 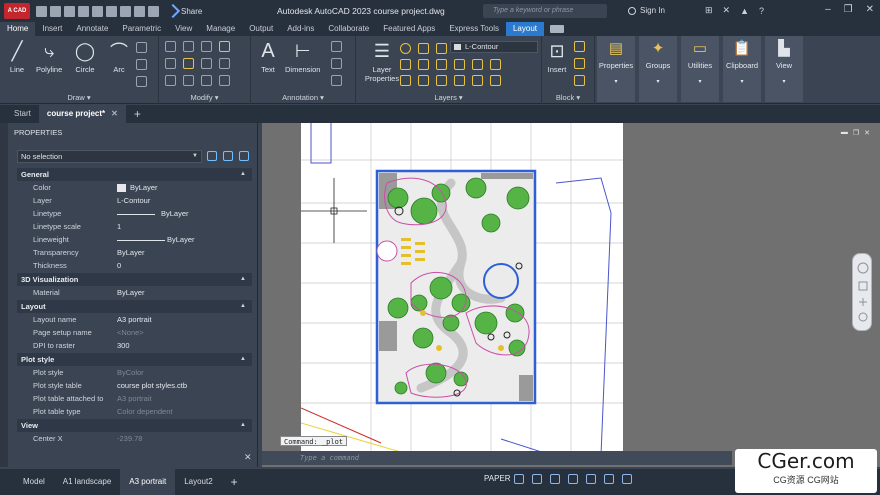 I want to click on utilities-panel-button: ▭ Utilities ▾, so click(x=700, y=69).